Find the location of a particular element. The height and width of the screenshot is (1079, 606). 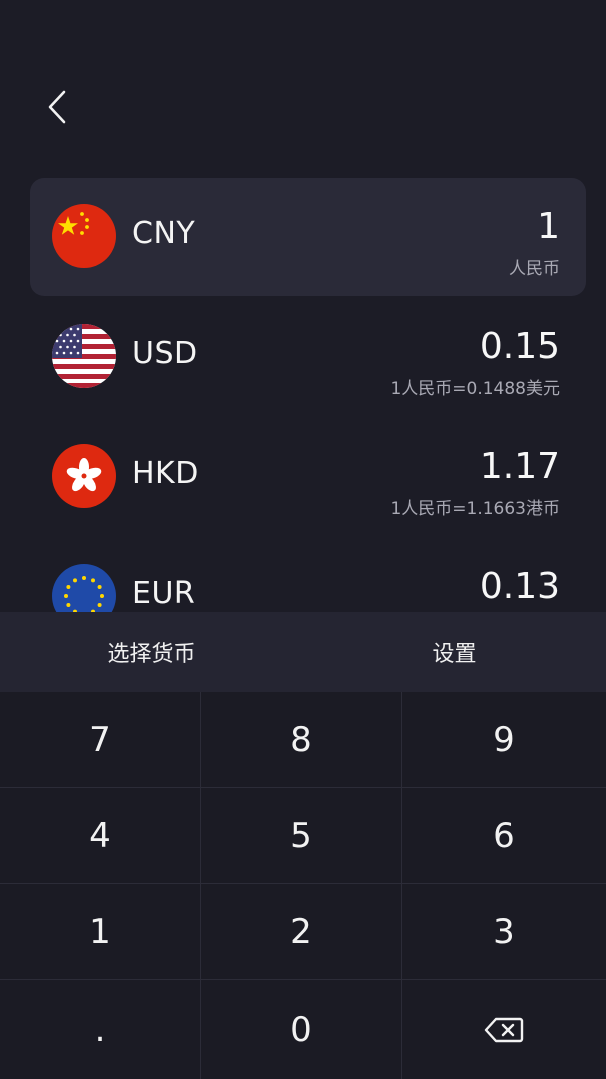

settings-button: 设置 is located at coordinates (454, 652).